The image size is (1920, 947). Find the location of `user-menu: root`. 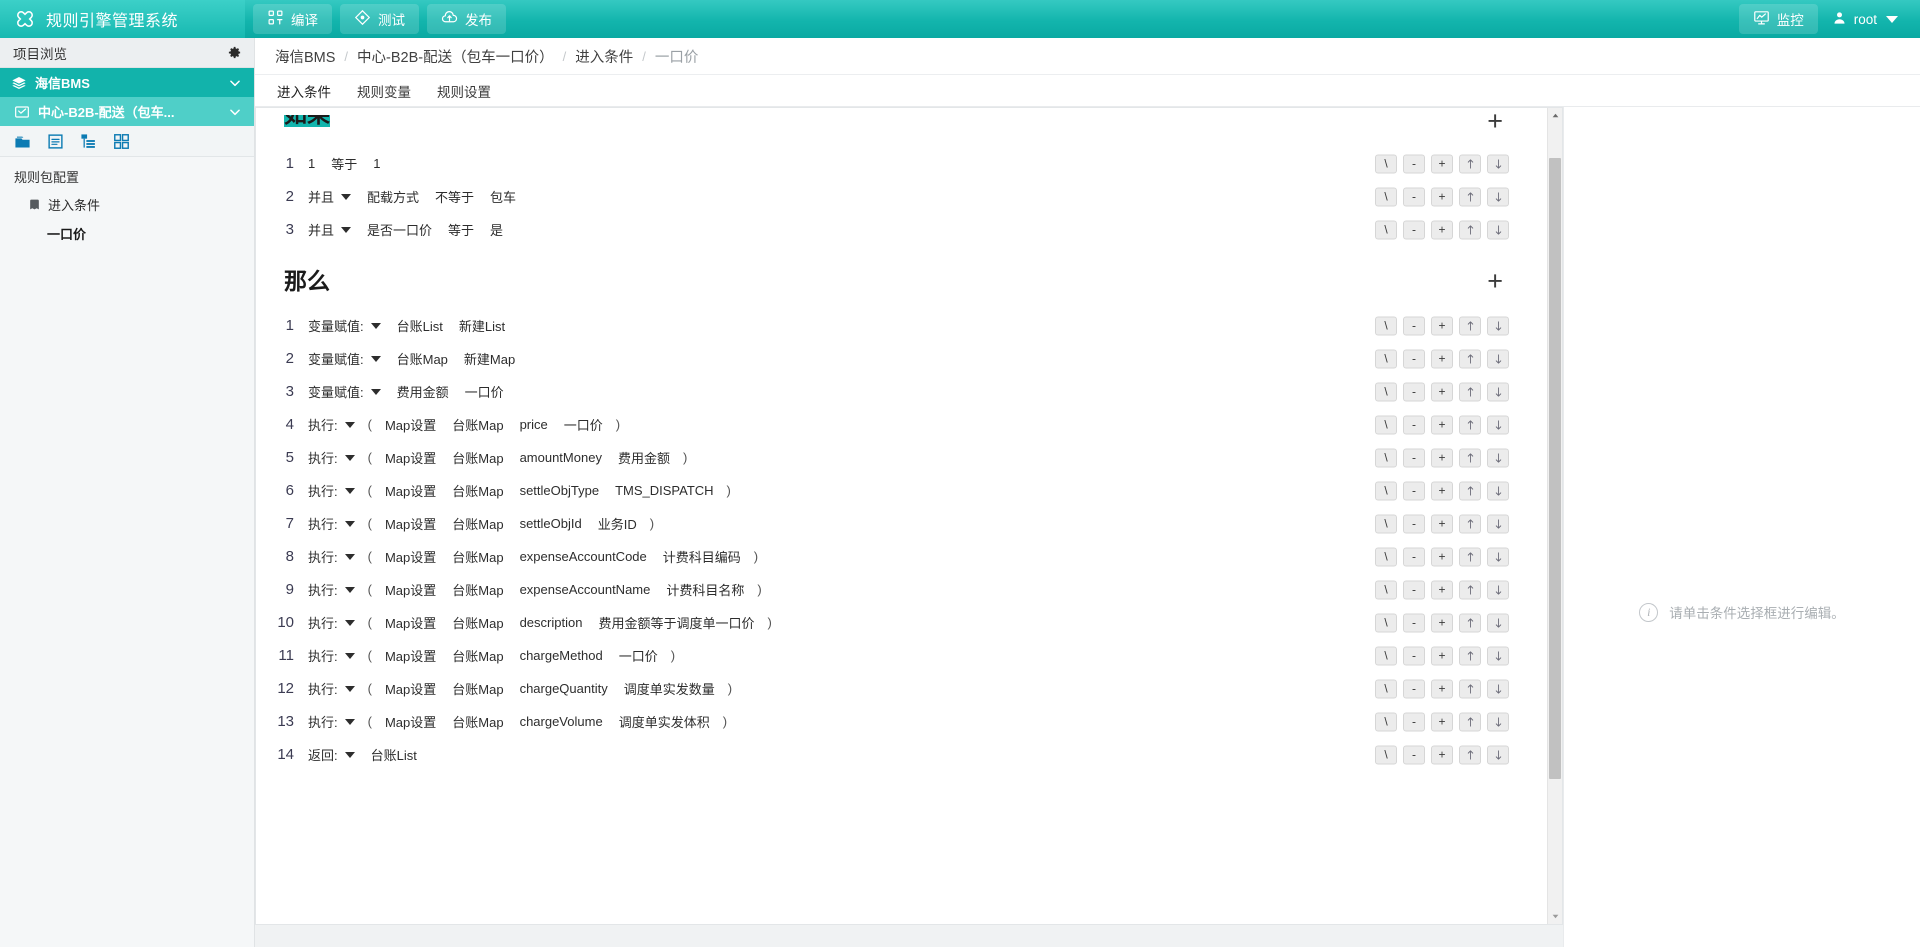

user-menu: root is located at coordinates (1865, 19).